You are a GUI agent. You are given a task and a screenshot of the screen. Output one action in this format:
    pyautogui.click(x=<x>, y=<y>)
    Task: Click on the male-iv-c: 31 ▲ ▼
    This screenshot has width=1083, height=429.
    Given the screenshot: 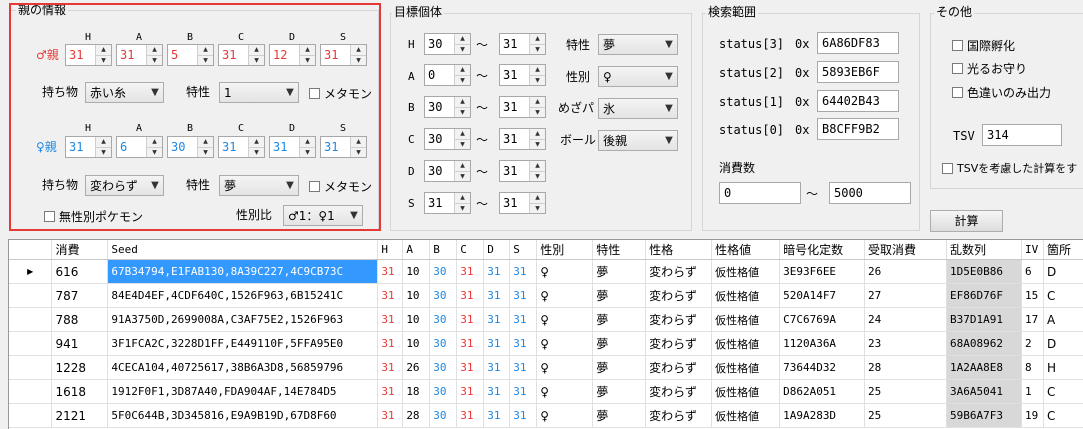 What is the action you would take?
    pyautogui.click(x=241, y=55)
    